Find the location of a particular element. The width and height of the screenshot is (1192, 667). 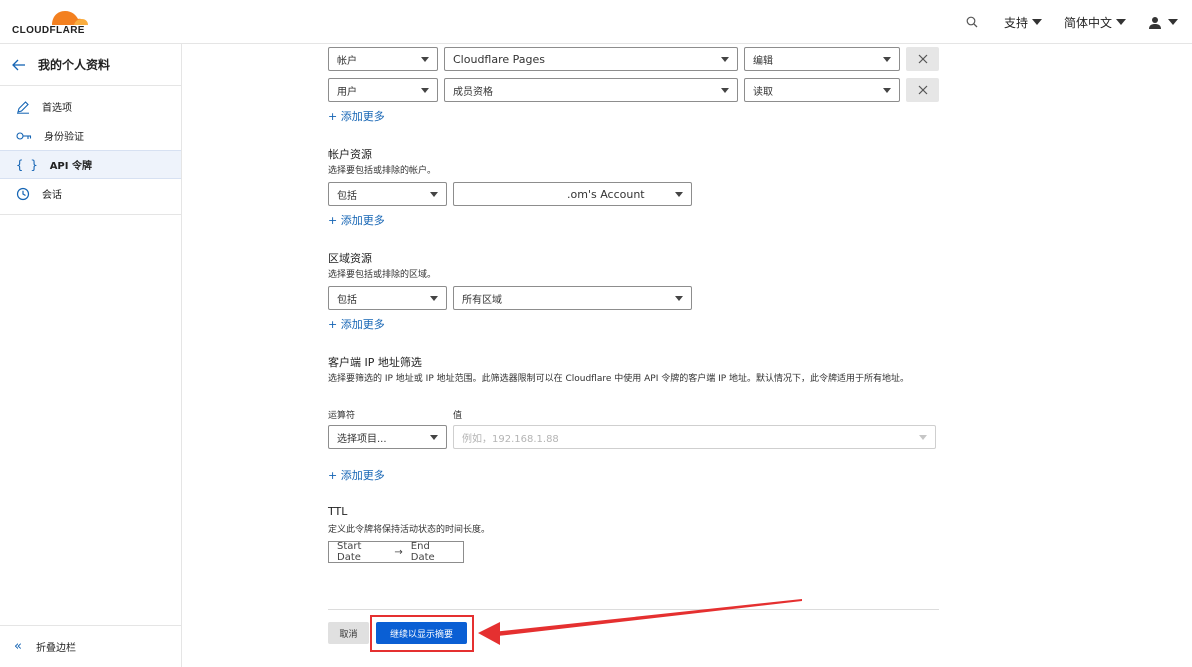

permission-resource-select: 成员资格 is located at coordinates (591, 90).